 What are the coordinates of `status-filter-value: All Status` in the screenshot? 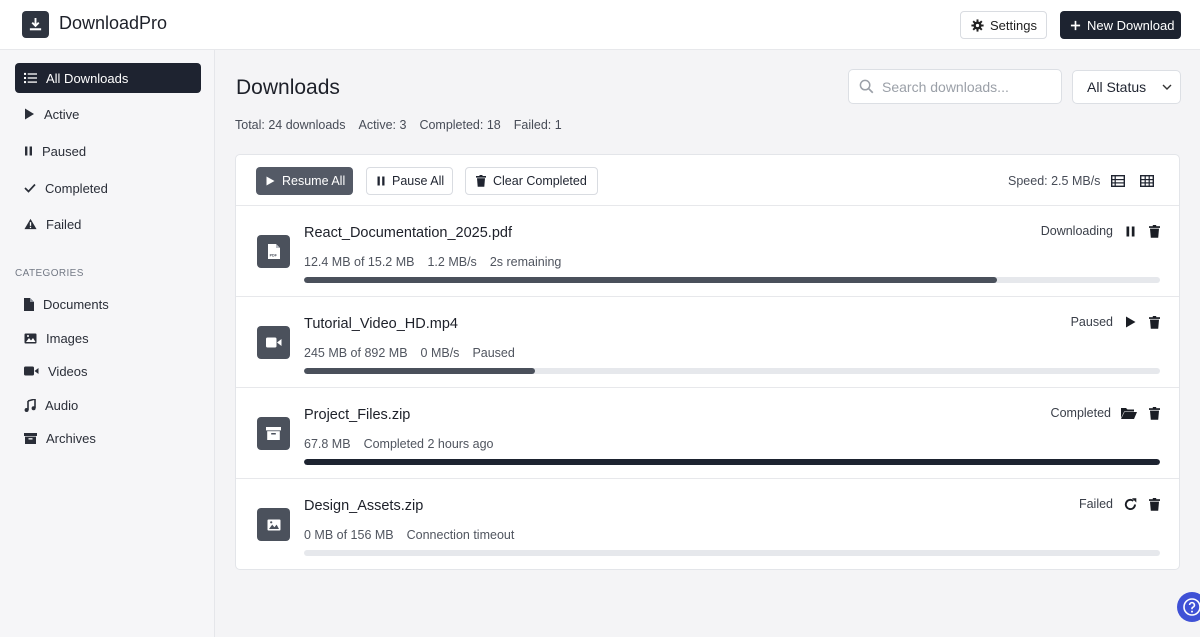 It's located at (1117, 87).